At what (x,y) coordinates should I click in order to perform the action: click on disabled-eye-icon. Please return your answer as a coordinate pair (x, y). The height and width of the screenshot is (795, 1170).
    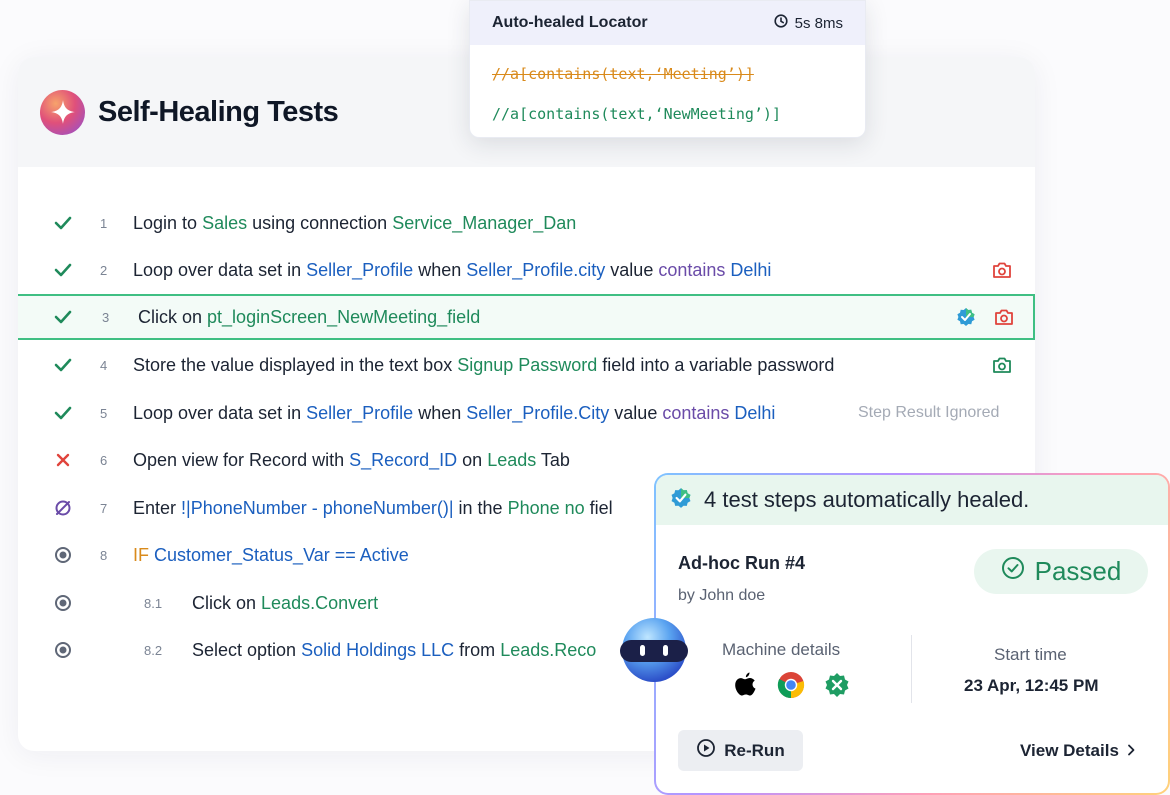
    Looking at the image, I should click on (63, 508).